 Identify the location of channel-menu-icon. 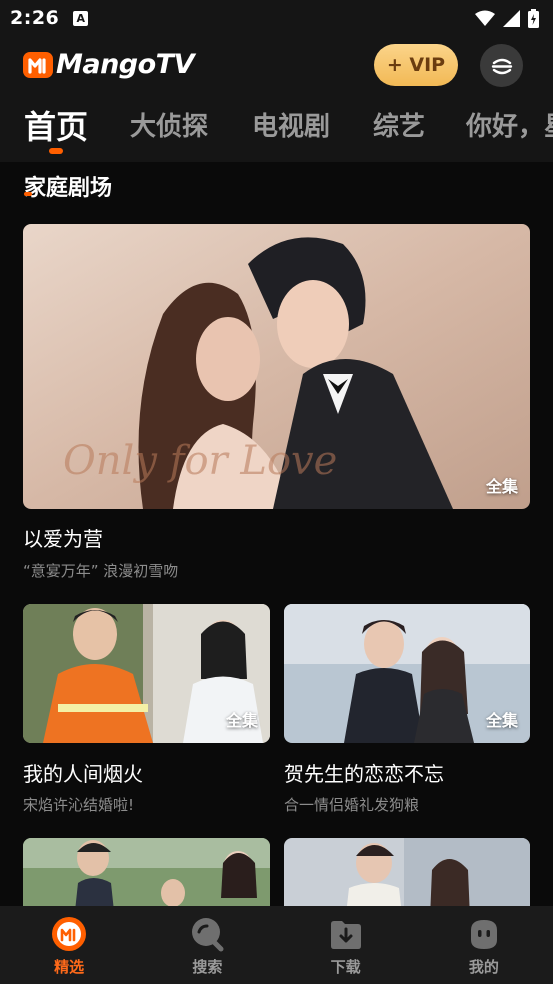
(501, 66).